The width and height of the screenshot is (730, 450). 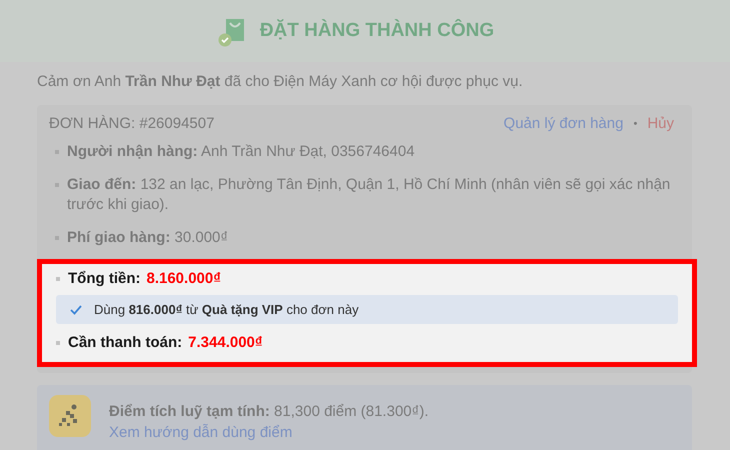 I want to click on points-estimate: Điểm tích luỹ tạm tính: 81,300 điểm (81.300₫)., so click(x=268, y=411).